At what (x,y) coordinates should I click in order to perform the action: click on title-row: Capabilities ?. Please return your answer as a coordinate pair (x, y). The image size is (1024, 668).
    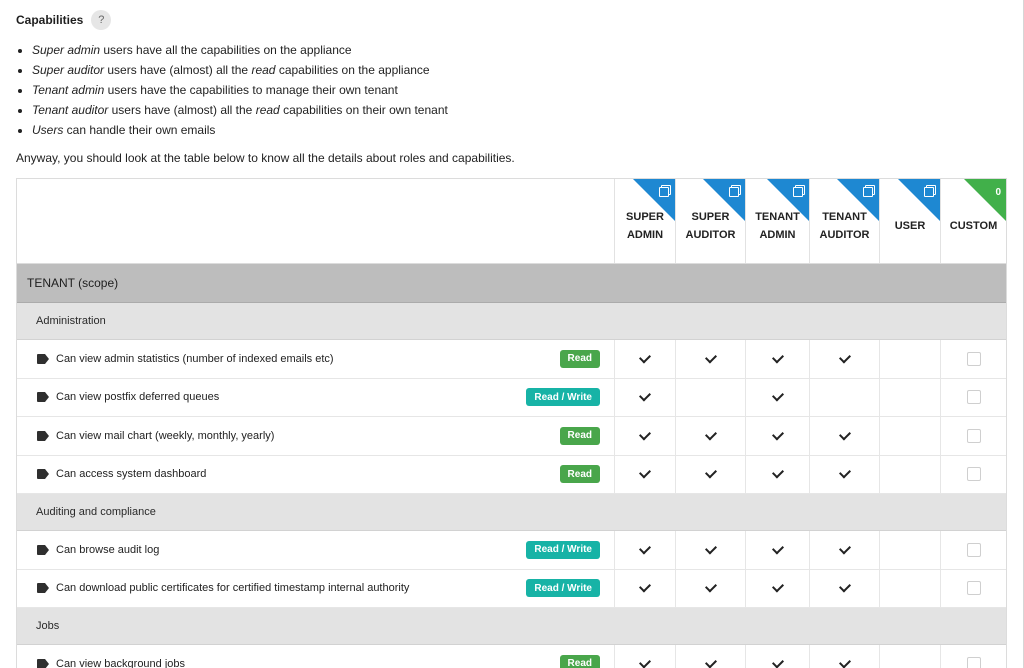
    Looking at the image, I should click on (64, 20).